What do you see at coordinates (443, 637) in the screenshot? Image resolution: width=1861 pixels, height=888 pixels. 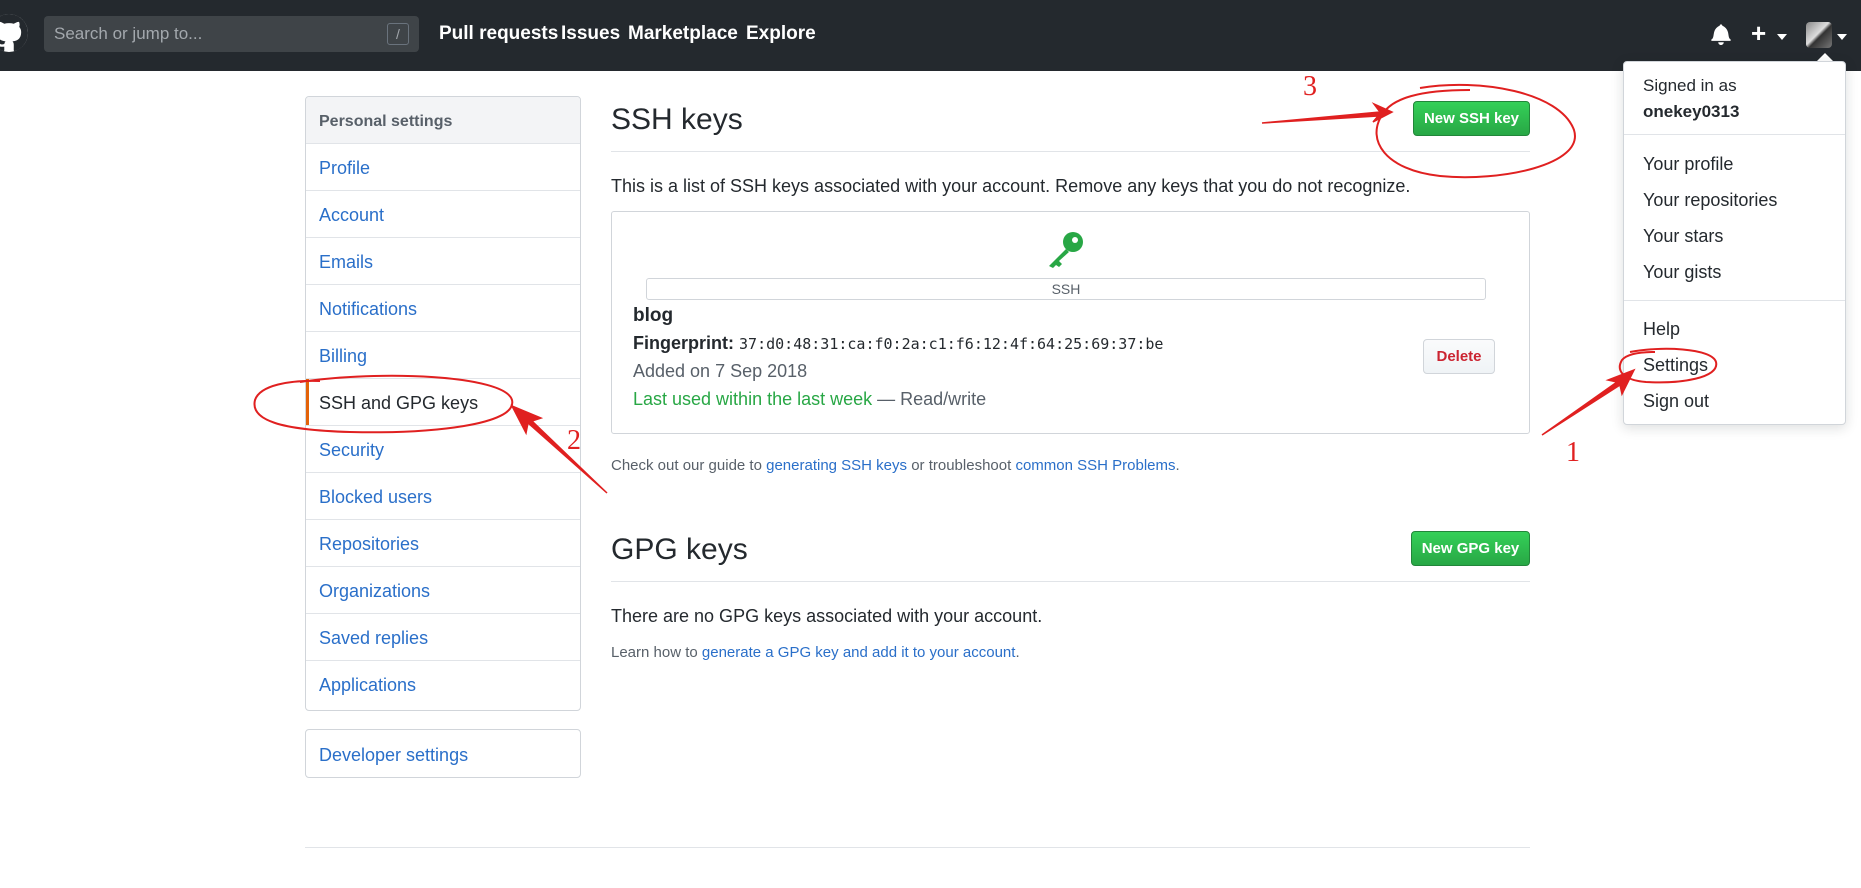 I see `sidebar-item-saved-replies: Saved replies` at bounding box center [443, 637].